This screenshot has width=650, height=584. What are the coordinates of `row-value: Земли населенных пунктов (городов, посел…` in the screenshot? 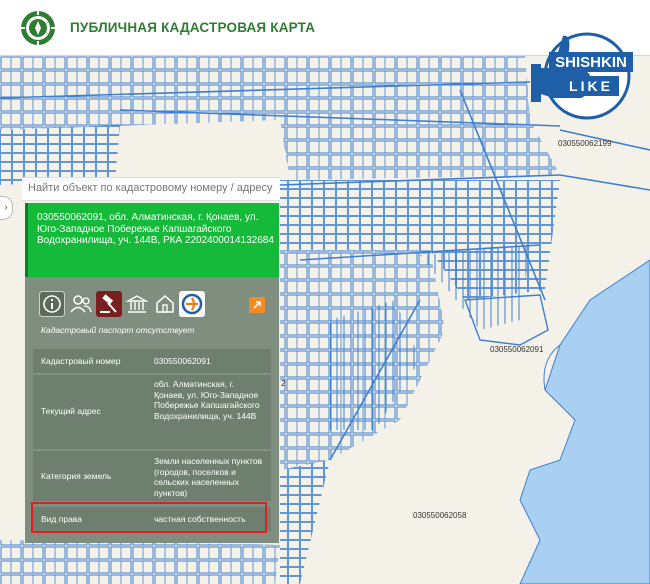 It's located at (208, 477).